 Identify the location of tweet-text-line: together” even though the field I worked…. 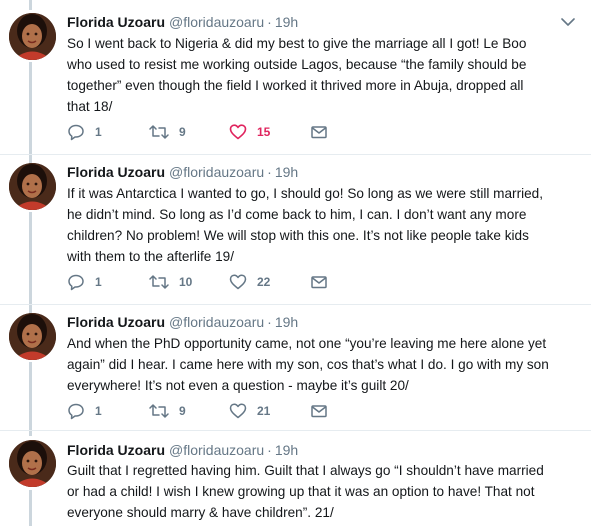
(295, 85).